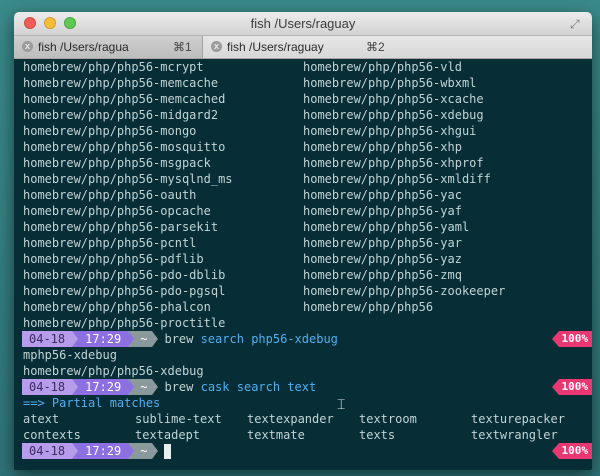 The width and height of the screenshot is (600, 476). I want to click on command-arg: cask, so click(215, 387).